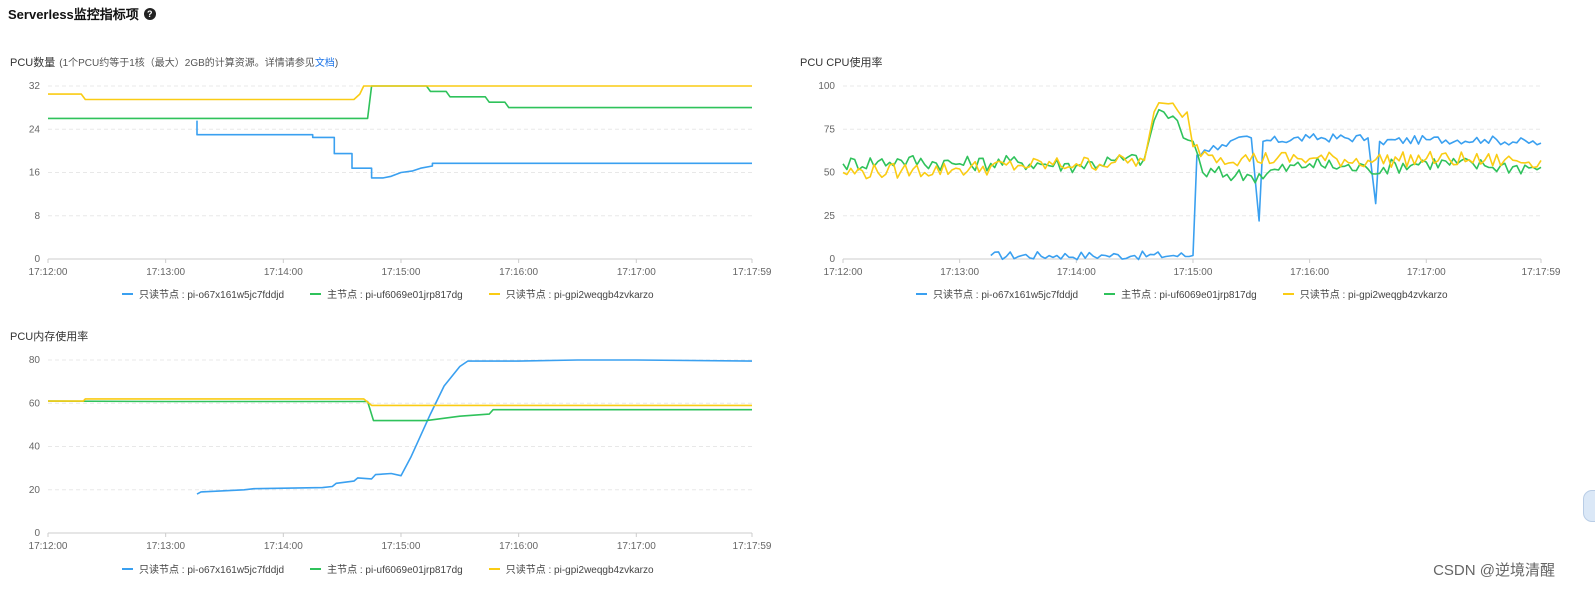 The height and width of the screenshot is (592, 1595). I want to click on legend-item: 只读节点 : pi-gpi2weqgb4zvkarzo, so click(571, 568).